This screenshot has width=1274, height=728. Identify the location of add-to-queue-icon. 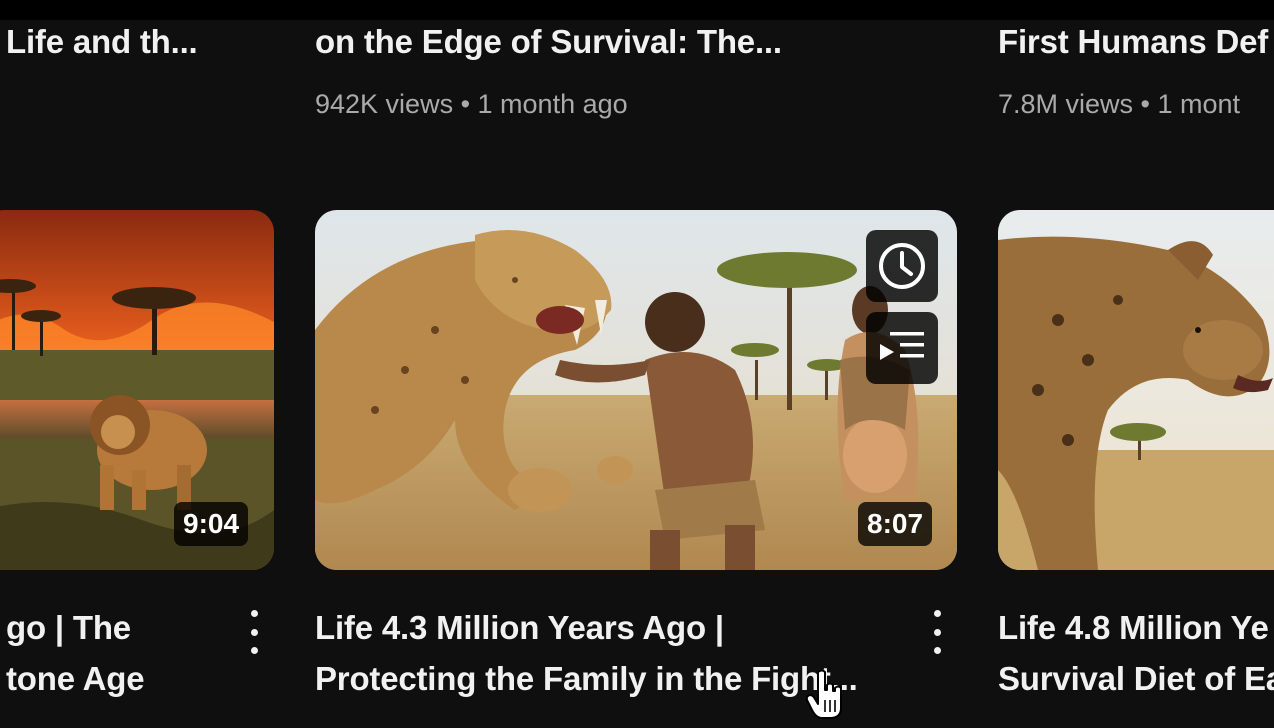
(902, 346).